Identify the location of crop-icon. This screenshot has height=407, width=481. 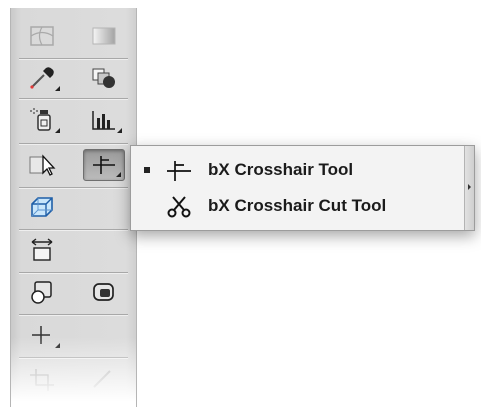
(42, 380).